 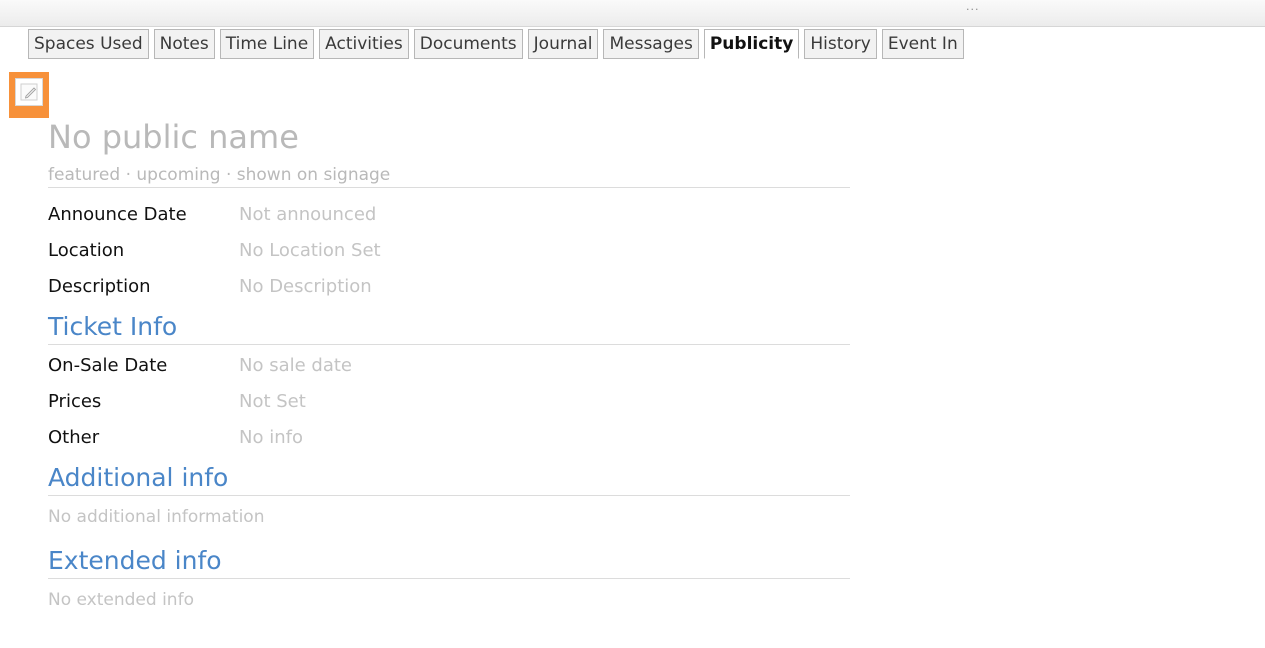 I want to click on tab-activities: Activities, so click(x=364, y=44).